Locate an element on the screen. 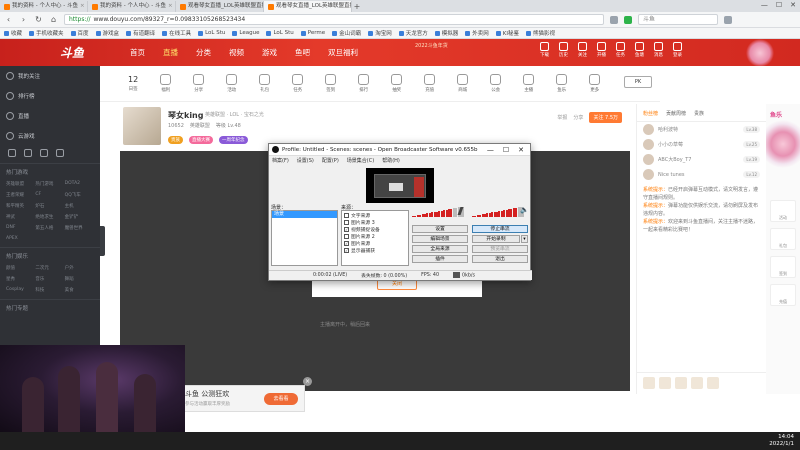 The width and height of the screenshot is (800, 450). nav-item: 首页 is located at coordinates (137, 52).